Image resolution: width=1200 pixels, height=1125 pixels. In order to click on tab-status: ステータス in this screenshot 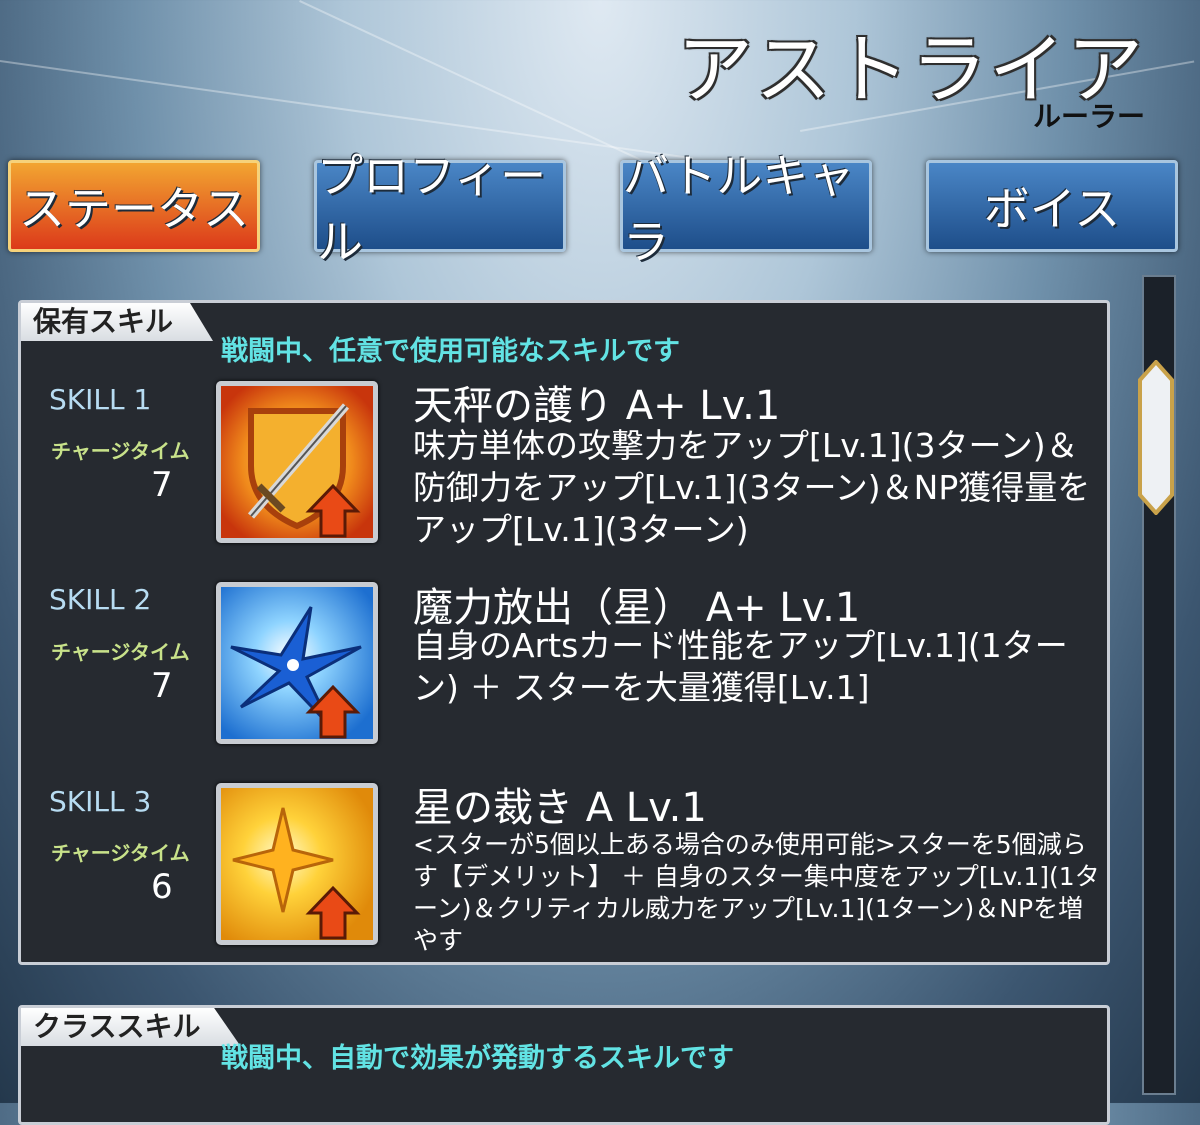, I will do `click(134, 206)`.